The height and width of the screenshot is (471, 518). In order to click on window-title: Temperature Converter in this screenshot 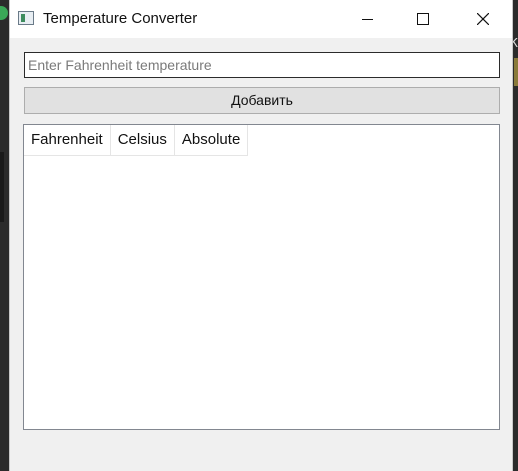, I will do `click(120, 18)`.